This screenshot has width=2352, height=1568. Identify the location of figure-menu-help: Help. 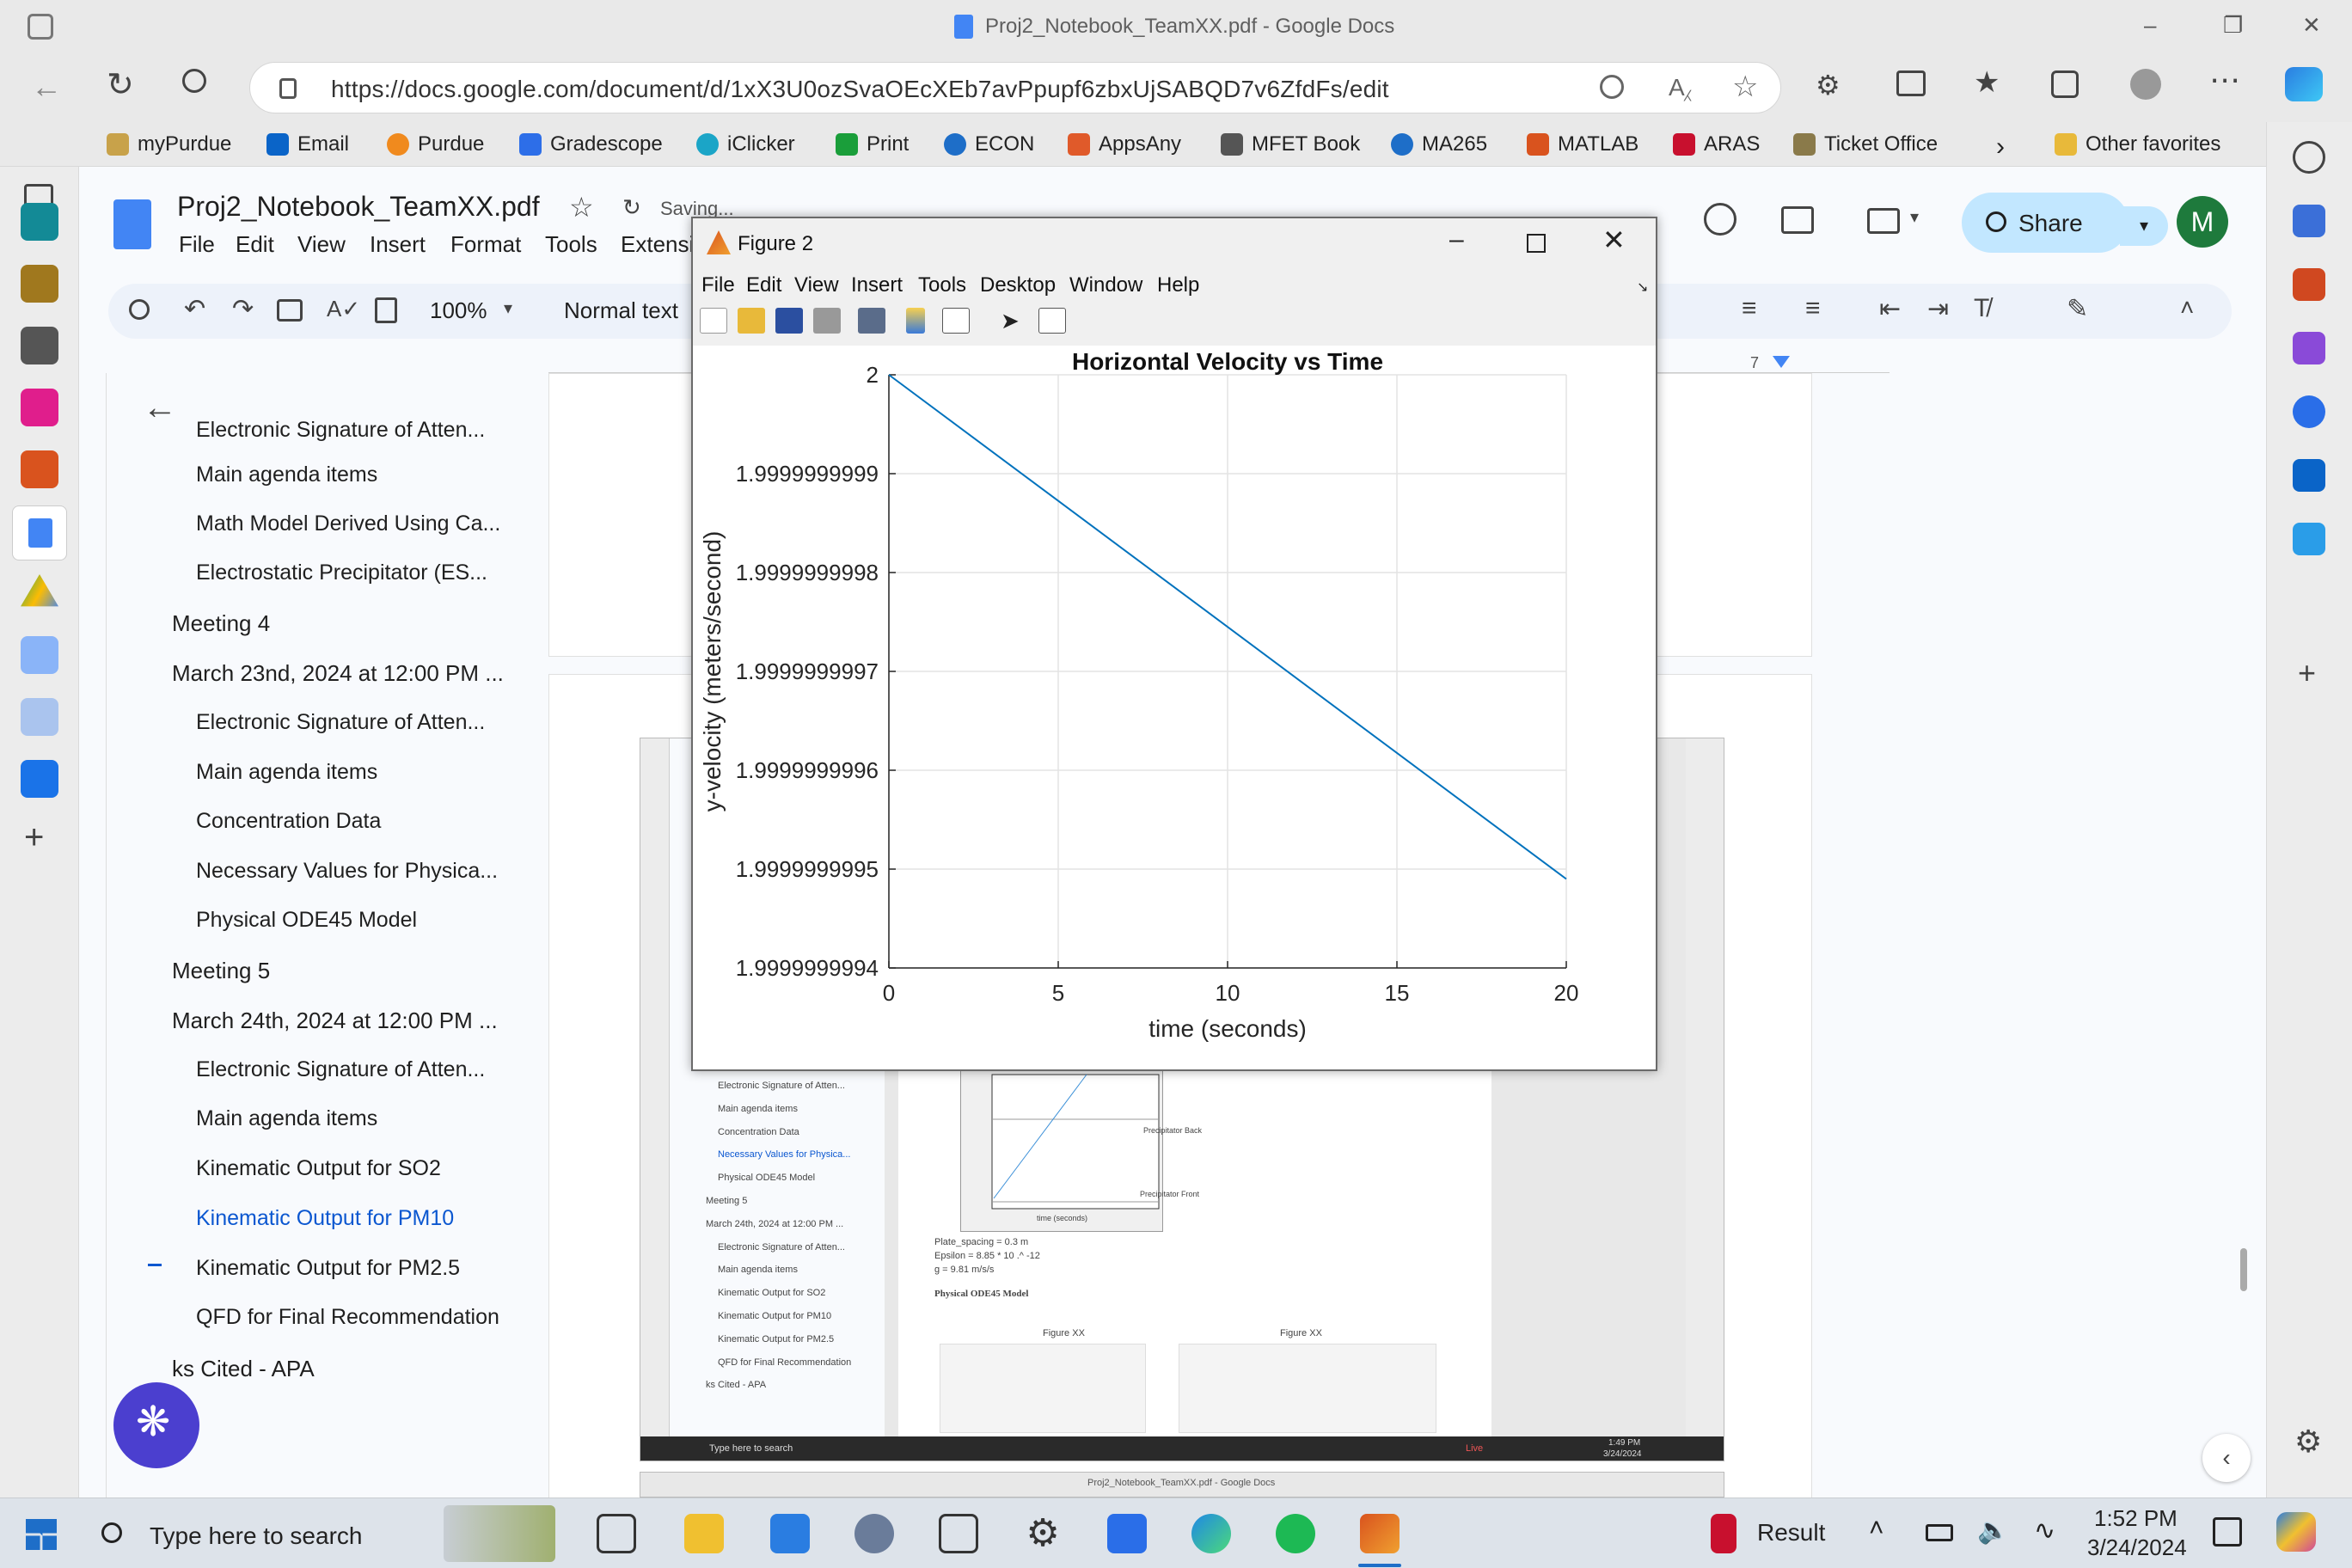
(1178, 285).